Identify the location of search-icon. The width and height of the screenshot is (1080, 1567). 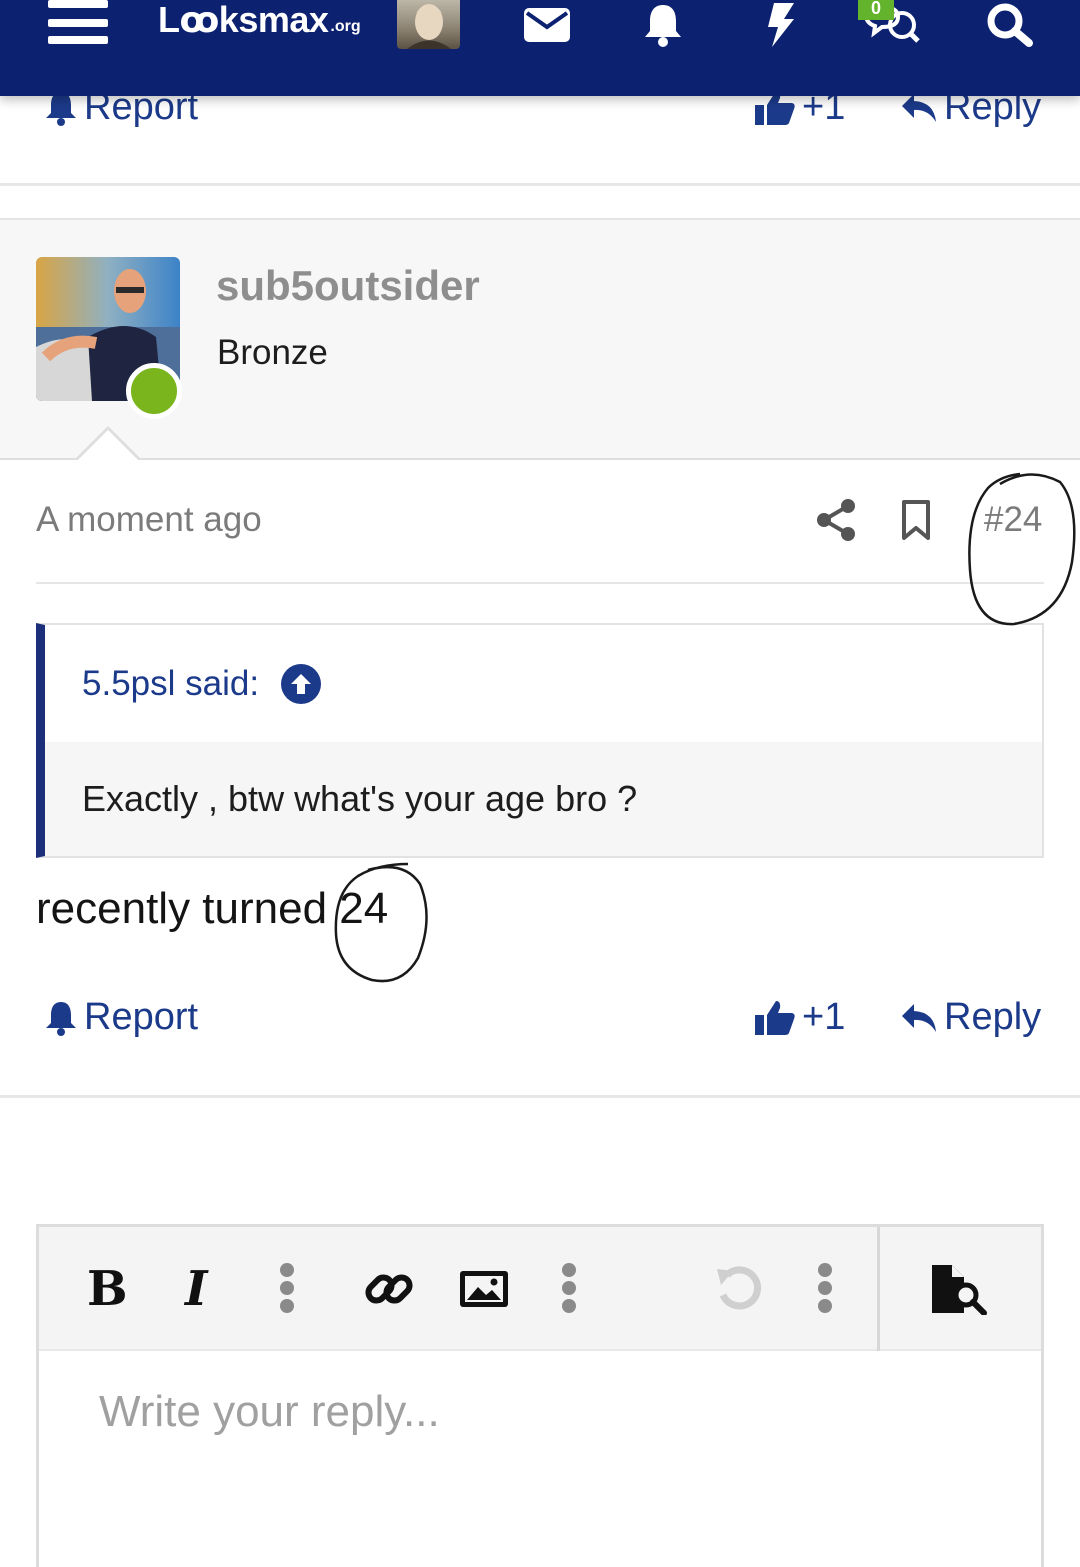
(1009, 25).